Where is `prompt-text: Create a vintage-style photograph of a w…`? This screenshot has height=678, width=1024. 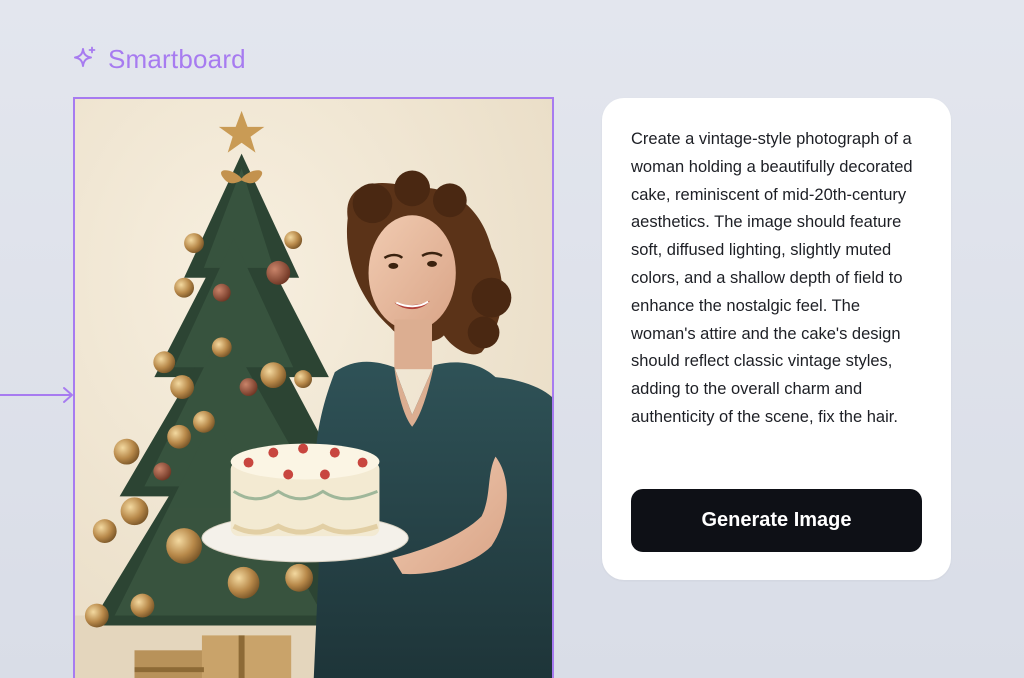 prompt-text: Create a vintage-style photograph of a w… is located at coordinates (778, 279).